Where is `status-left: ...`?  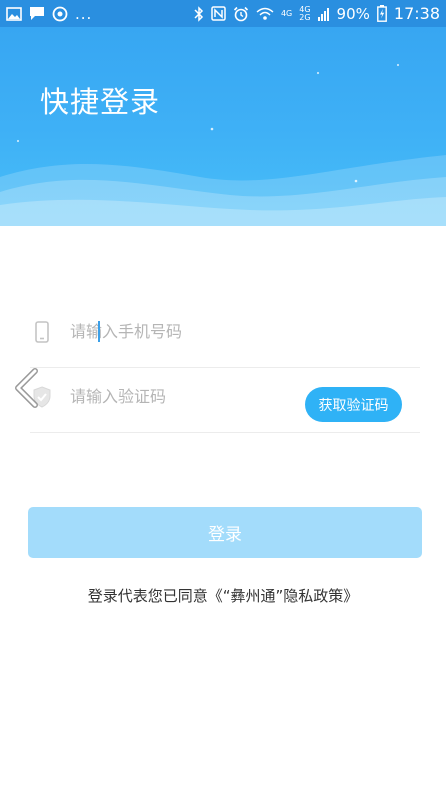 status-left: ... is located at coordinates (49, 14).